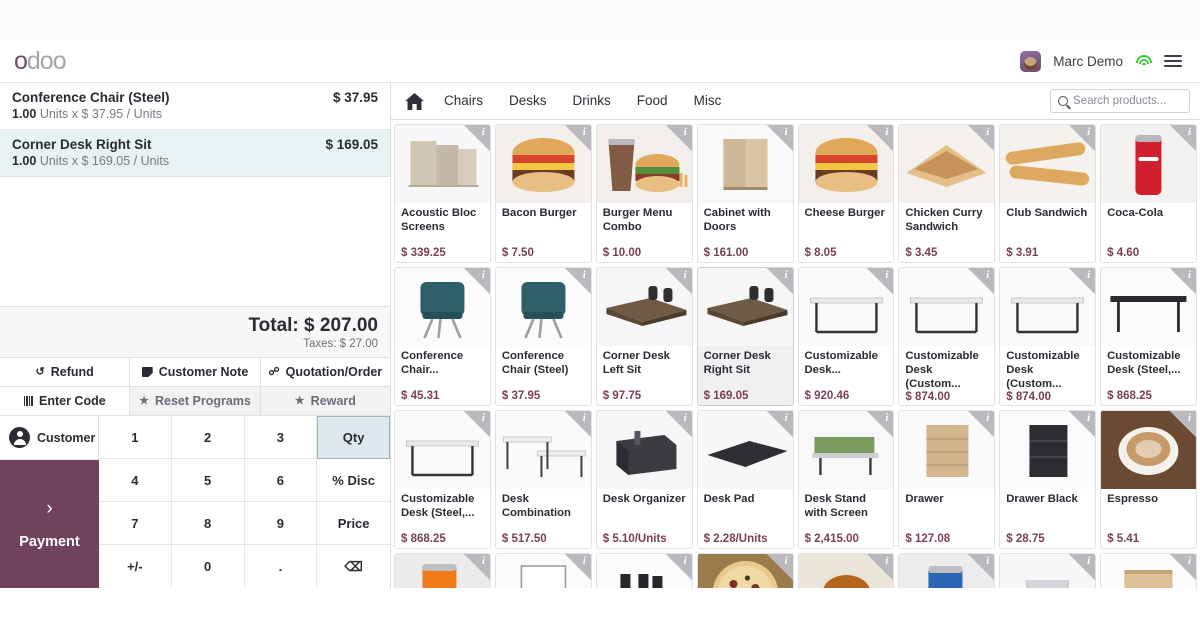  Describe the element at coordinates (1127, 101) in the screenshot. I see `search-input` at that location.